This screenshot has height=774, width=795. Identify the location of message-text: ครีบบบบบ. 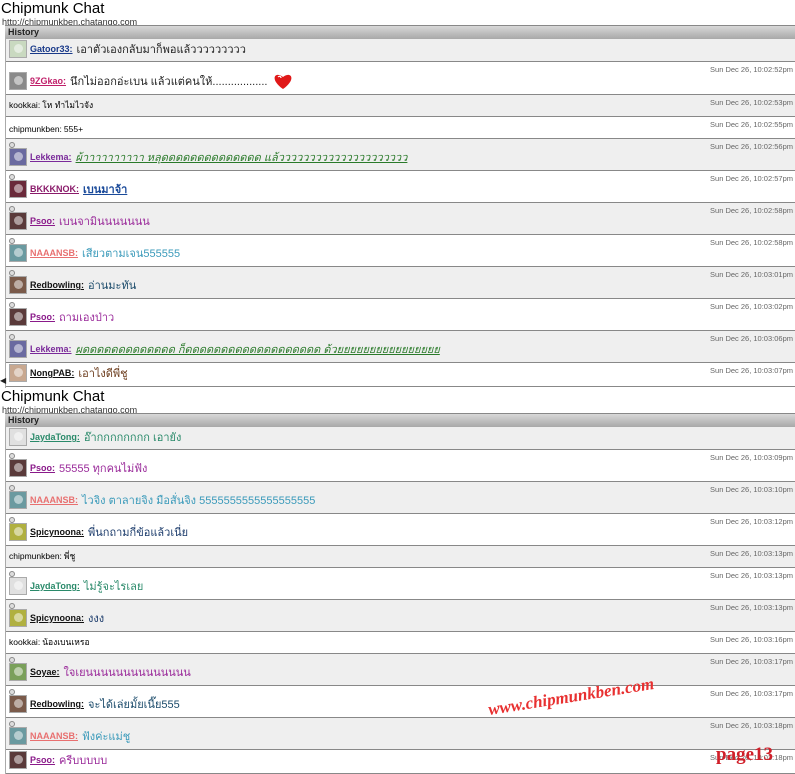
(83, 761).